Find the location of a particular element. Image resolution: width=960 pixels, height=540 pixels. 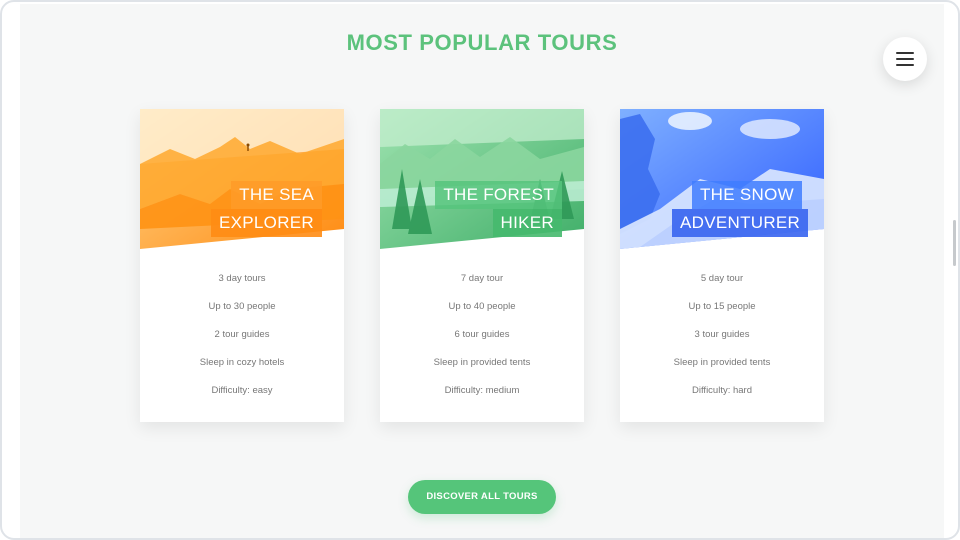

tour-card-image: THE FOREST HIKER is located at coordinates (482, 179).